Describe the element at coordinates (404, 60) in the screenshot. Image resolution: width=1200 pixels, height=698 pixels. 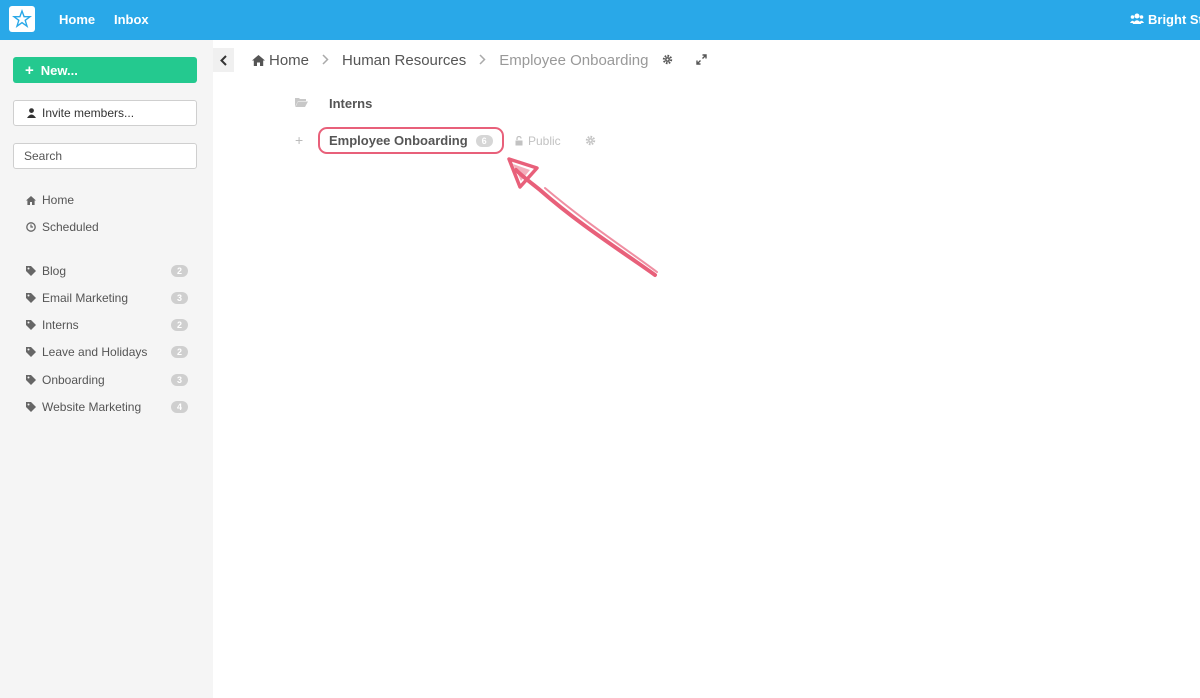
I see `breadcrumb-human-resources: Human Resources` at that location.